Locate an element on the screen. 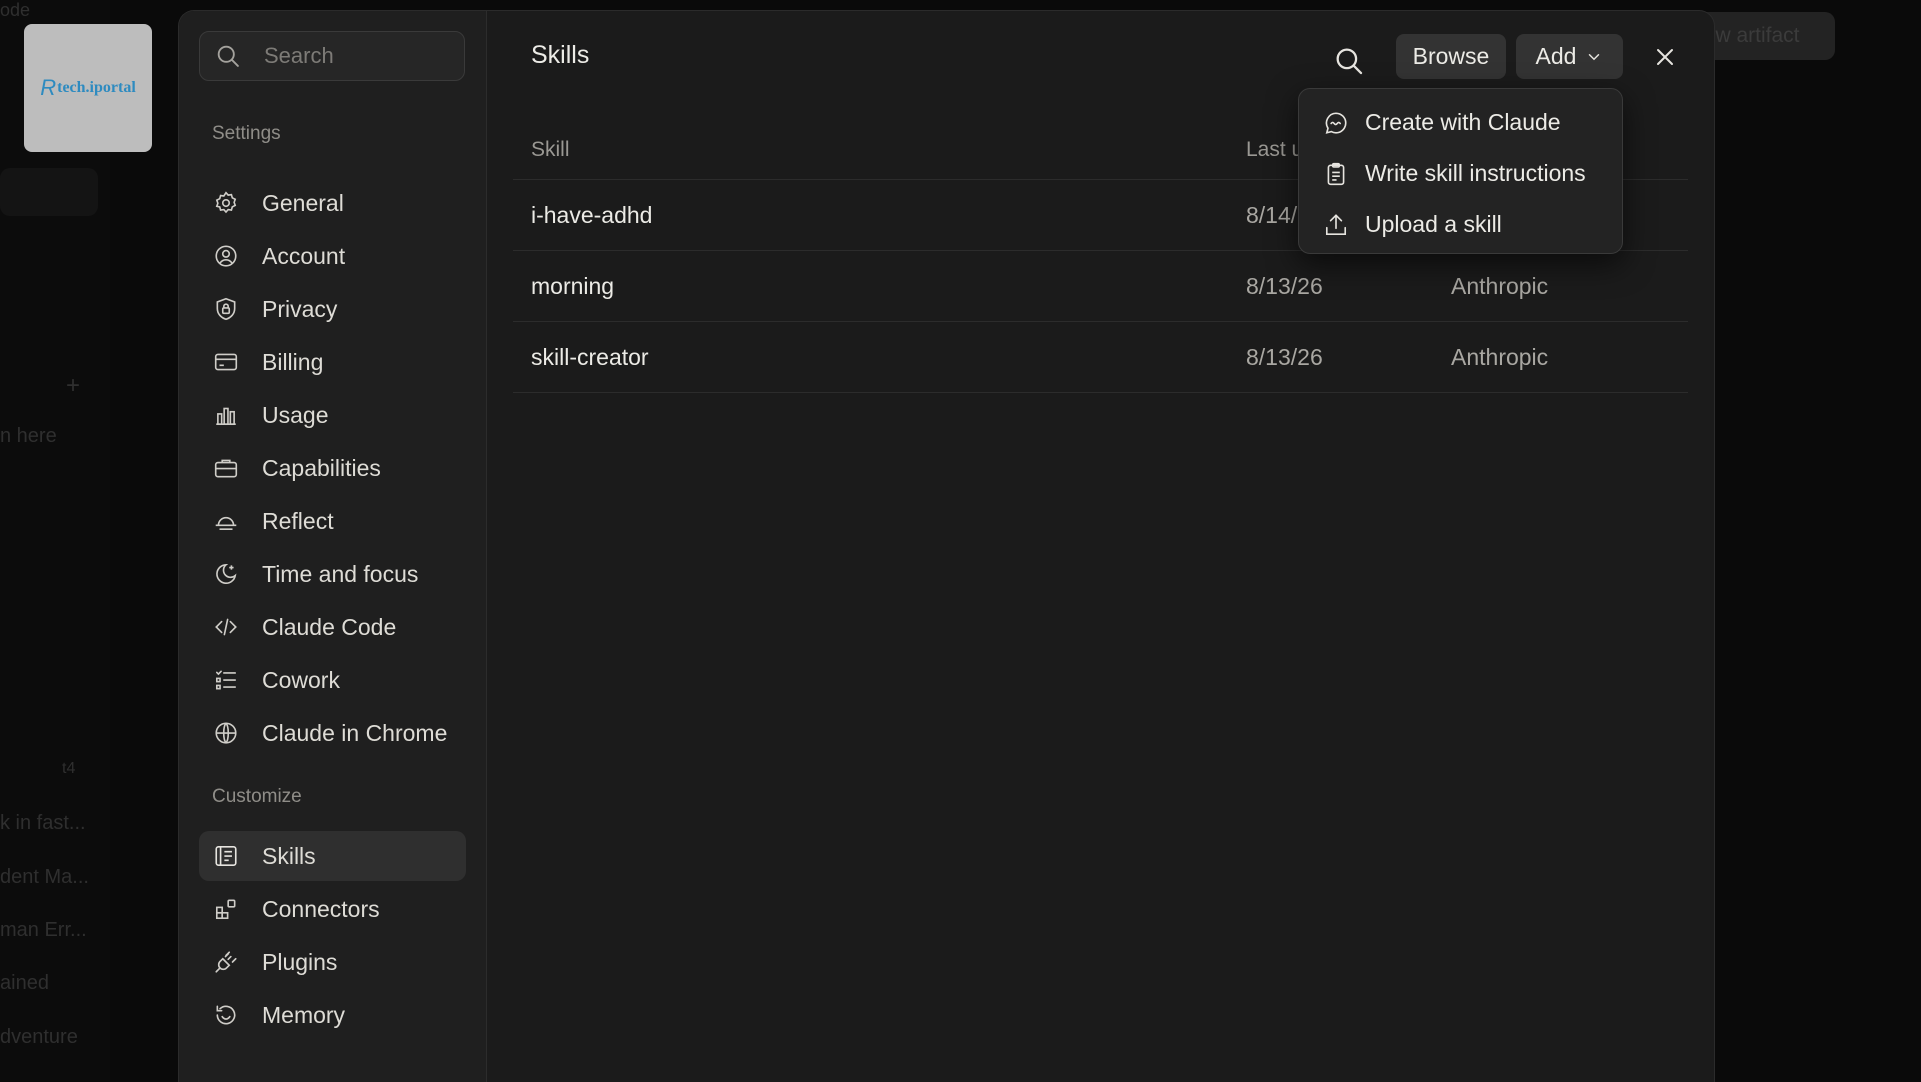 Image resolution: width=1921 pixels, height=1082 pixels. menu-item-label: Write skill instructions is located at coordinates (1475, 173).